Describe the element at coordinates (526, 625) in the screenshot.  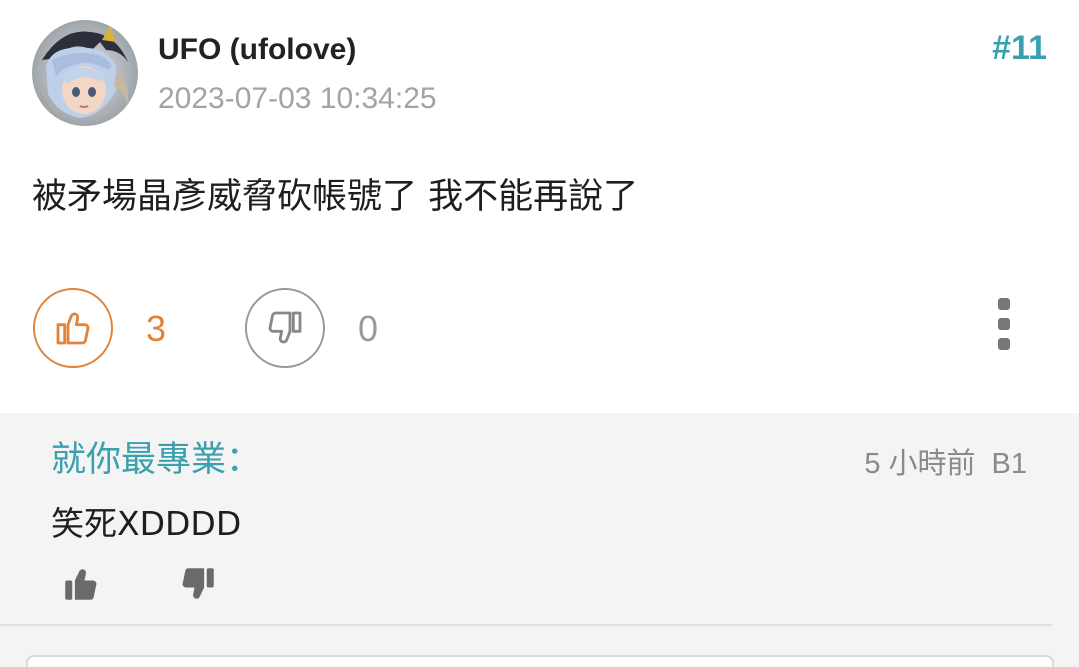
I see `reply-divider` at that location.